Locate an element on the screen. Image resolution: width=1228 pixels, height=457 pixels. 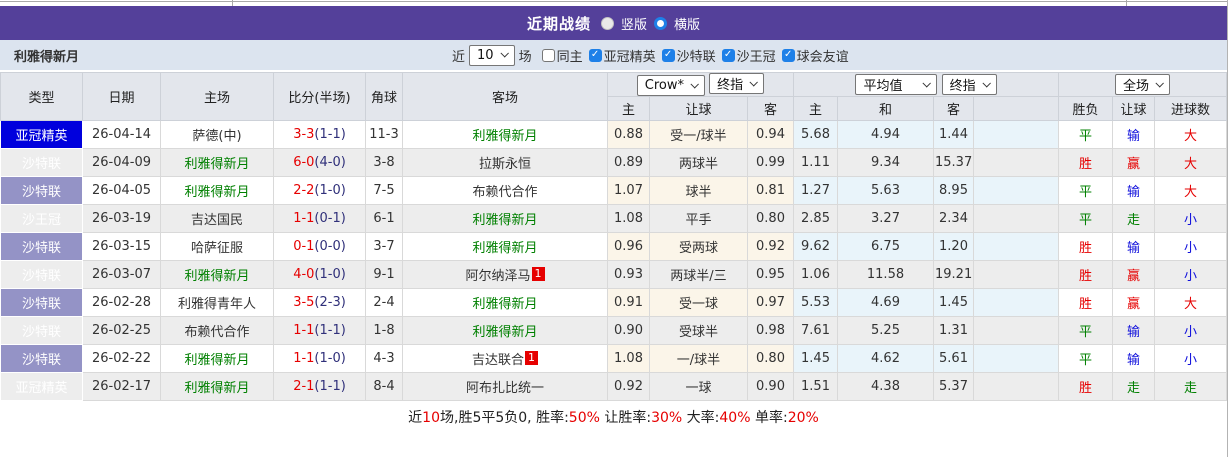
asian-handicap-line: 受两球 is located at coordinates (698, 246).